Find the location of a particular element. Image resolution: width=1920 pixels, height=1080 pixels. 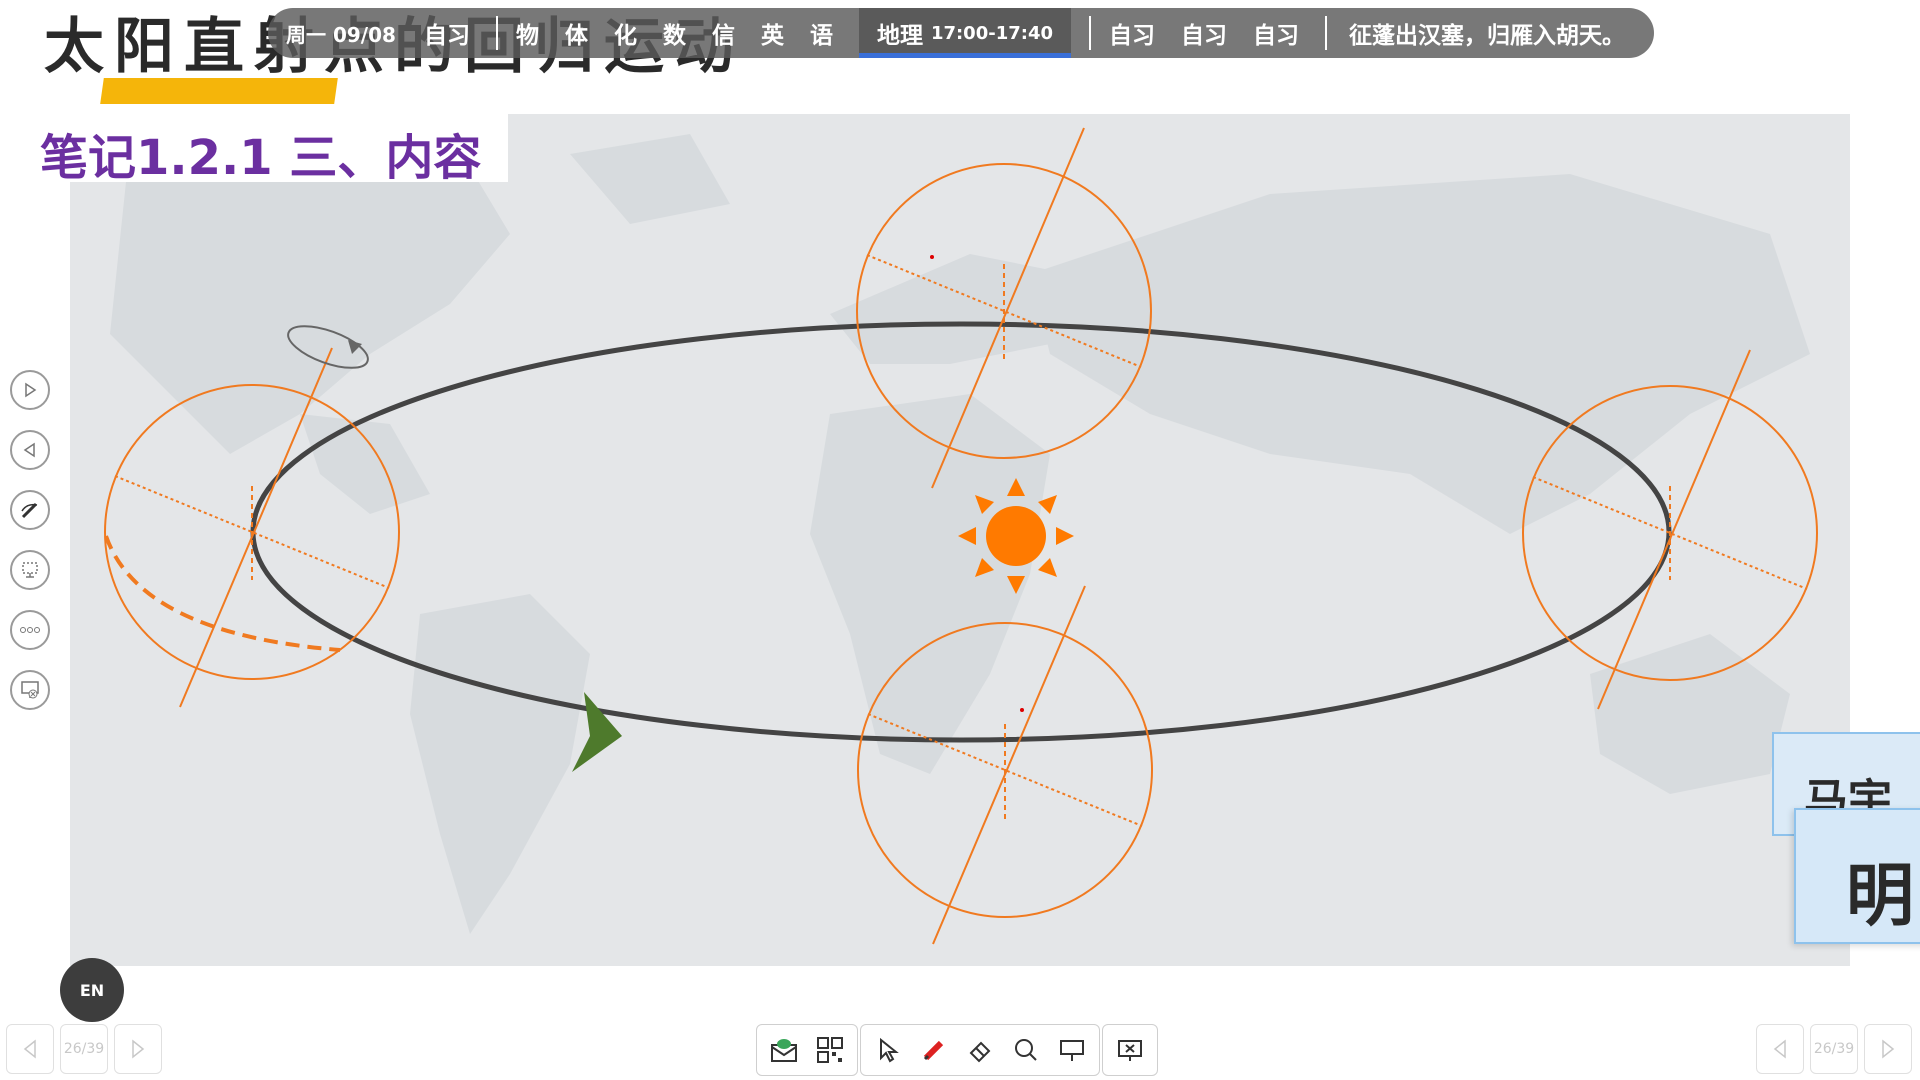

previous-icon is located at coordinates (29, 450).